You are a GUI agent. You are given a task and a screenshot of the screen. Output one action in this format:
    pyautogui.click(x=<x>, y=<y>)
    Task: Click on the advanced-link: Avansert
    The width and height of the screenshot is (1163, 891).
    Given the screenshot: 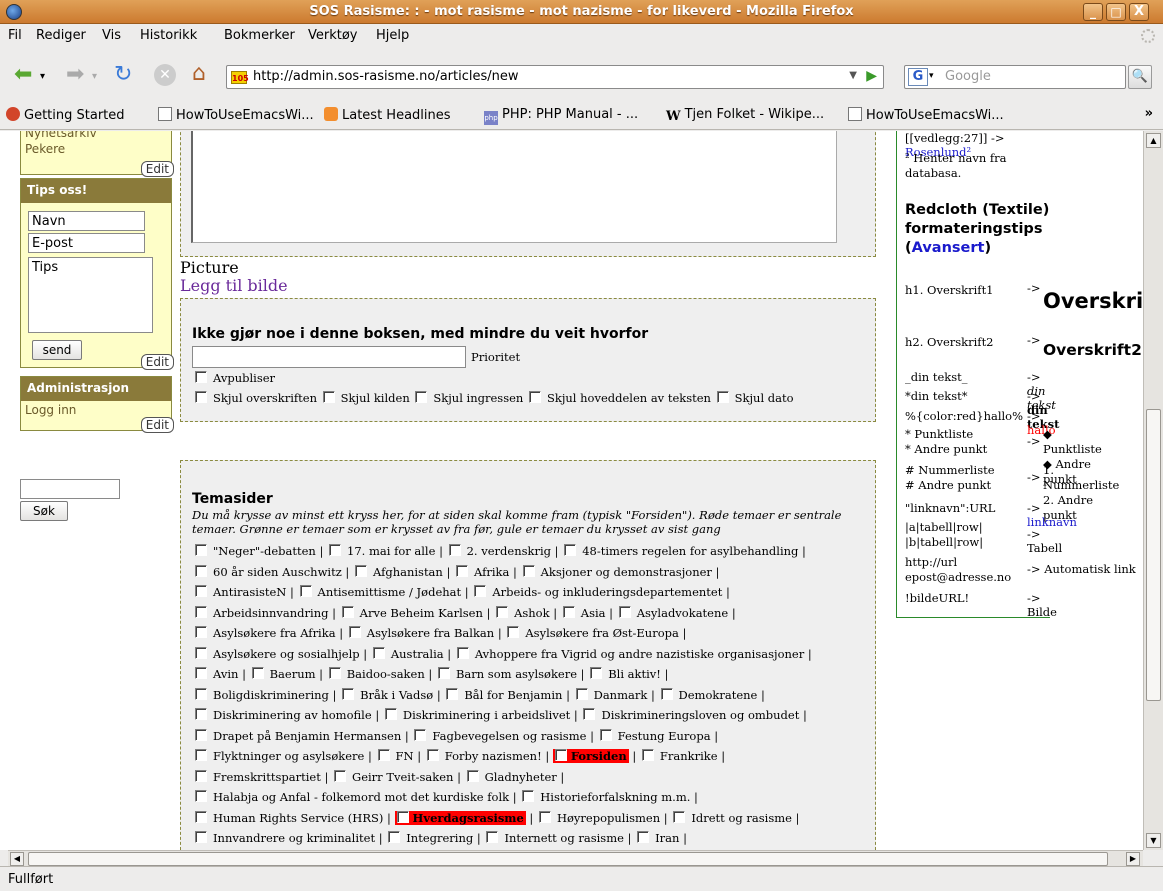 What is the action you would take?
    pyautogui.click(x=948, y=248)
    